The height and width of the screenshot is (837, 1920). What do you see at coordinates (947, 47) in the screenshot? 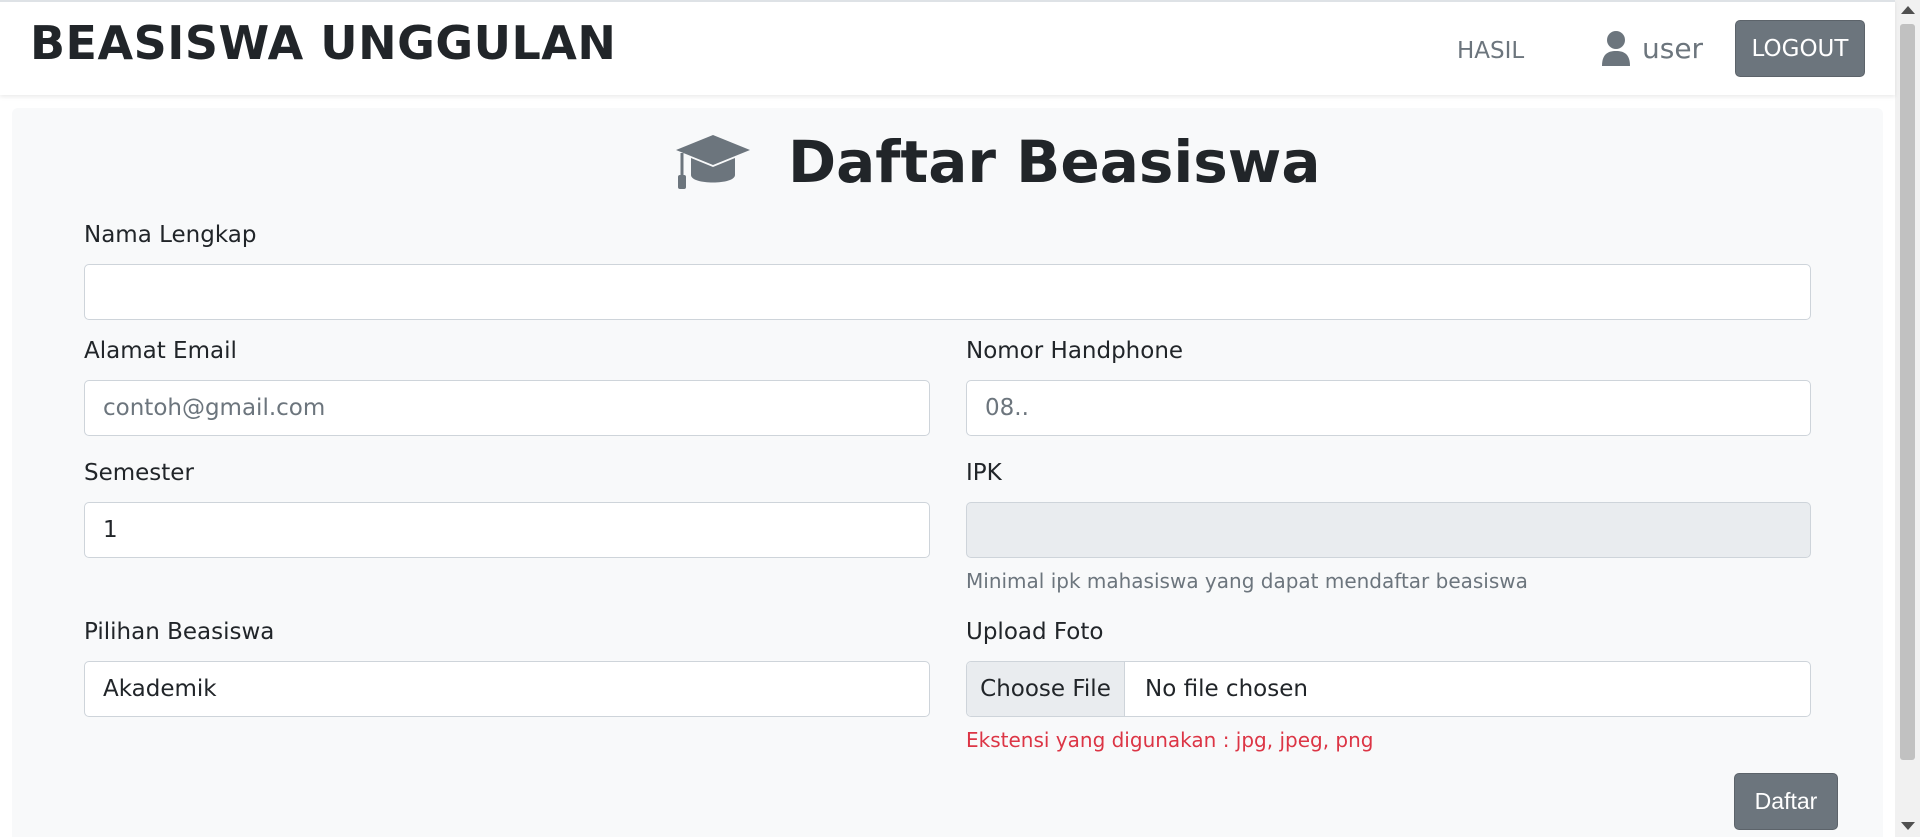
I see `navbar: BEASISWA UNGGULAN HASIL user LOGOUT` at bounding box center [947, 47].